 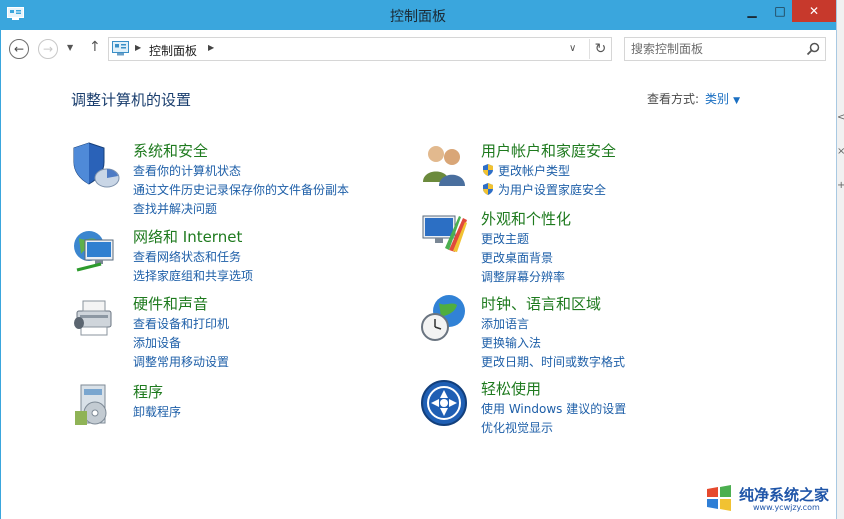 I want to click on link-devices-printers: 查看设备和打印机, so click(x=181, y=324).